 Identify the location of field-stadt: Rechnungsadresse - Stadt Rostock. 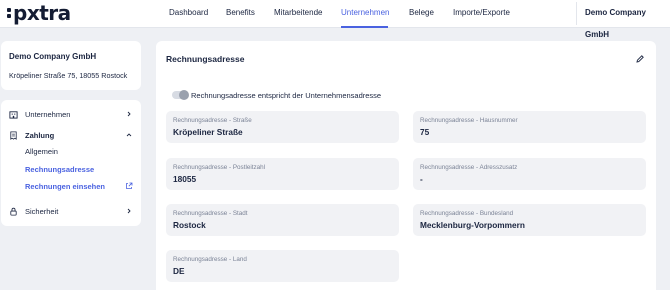
(282, 220).